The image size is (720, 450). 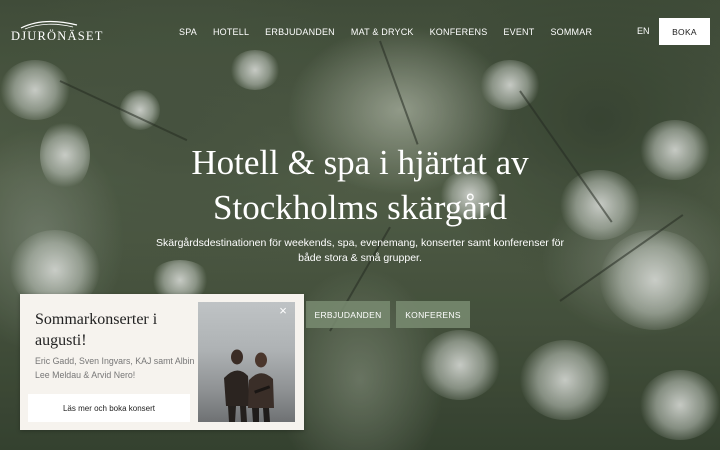 What do you see at coordinates (571, 32) in the screenshot?
I see `nav-item-sommar: SOMMAR` at bounding box center [571, 32].